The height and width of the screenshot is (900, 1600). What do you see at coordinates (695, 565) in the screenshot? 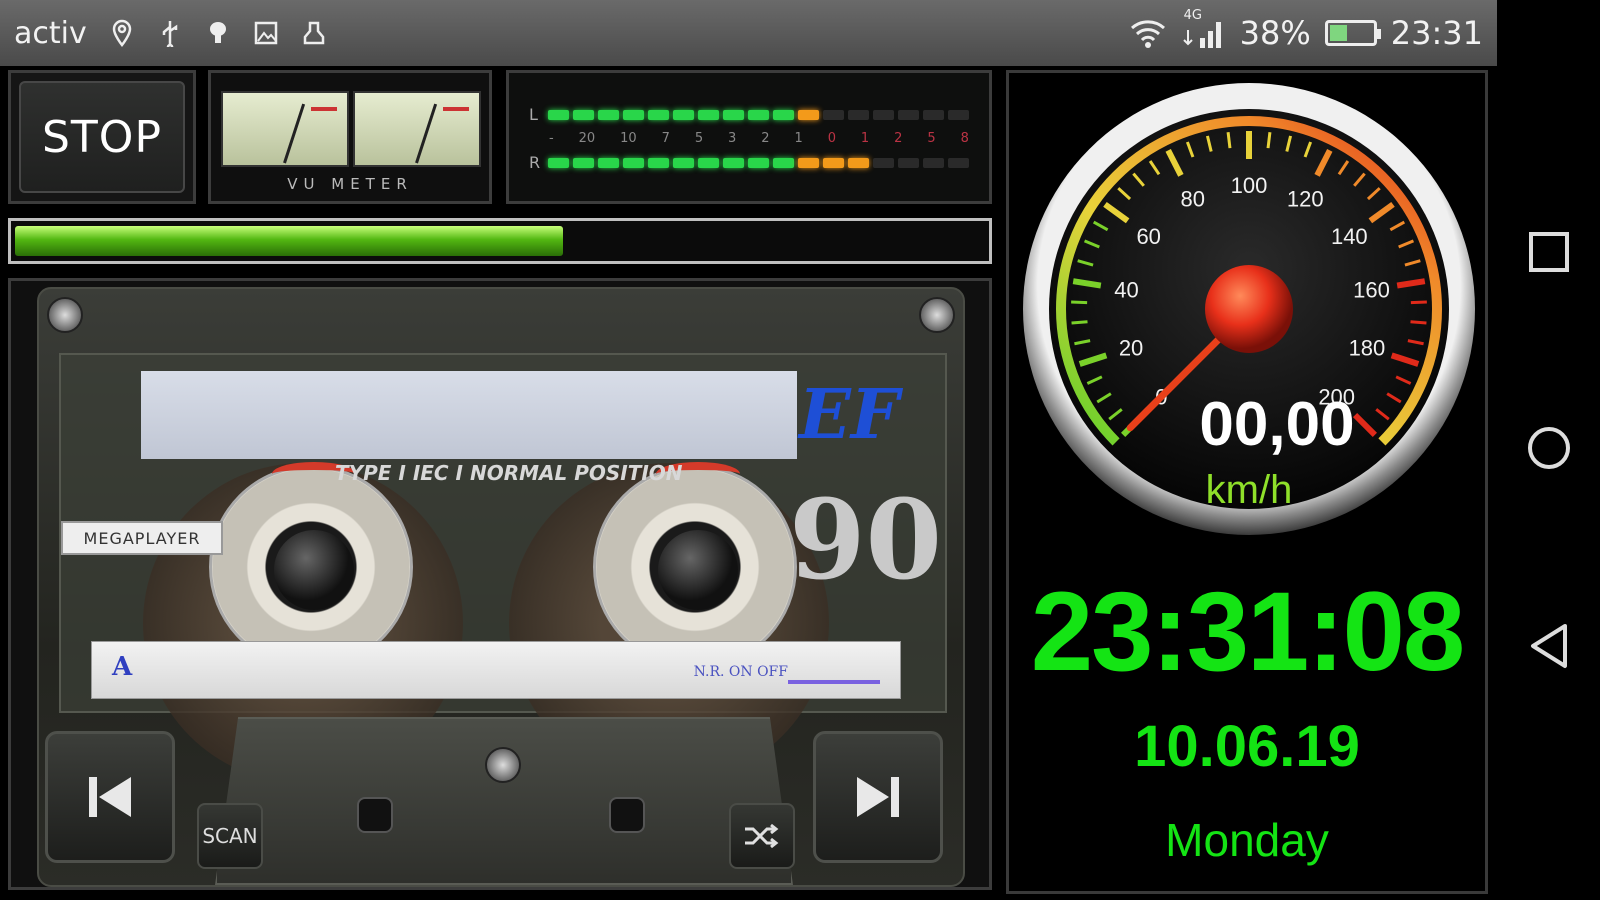
I see `reel-right` at bounding box center [695, 565].